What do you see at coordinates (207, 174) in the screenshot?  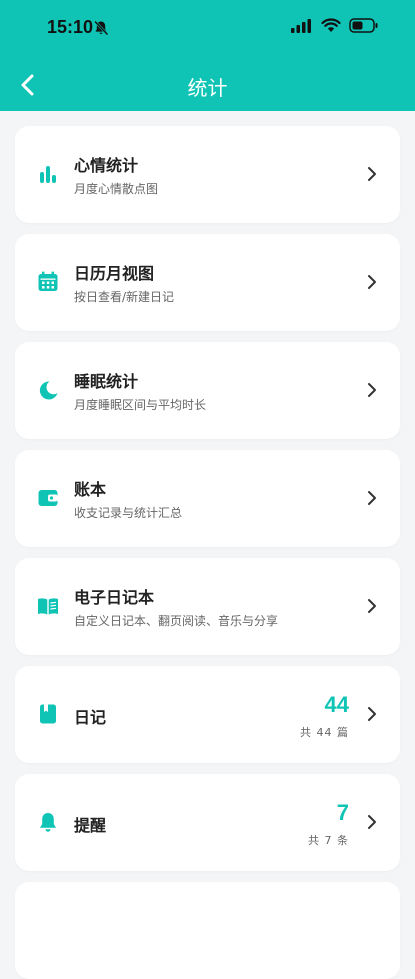 I see `card-mood-stats: 心情统计 月度心情散点图` at bounding box center [207, 174].